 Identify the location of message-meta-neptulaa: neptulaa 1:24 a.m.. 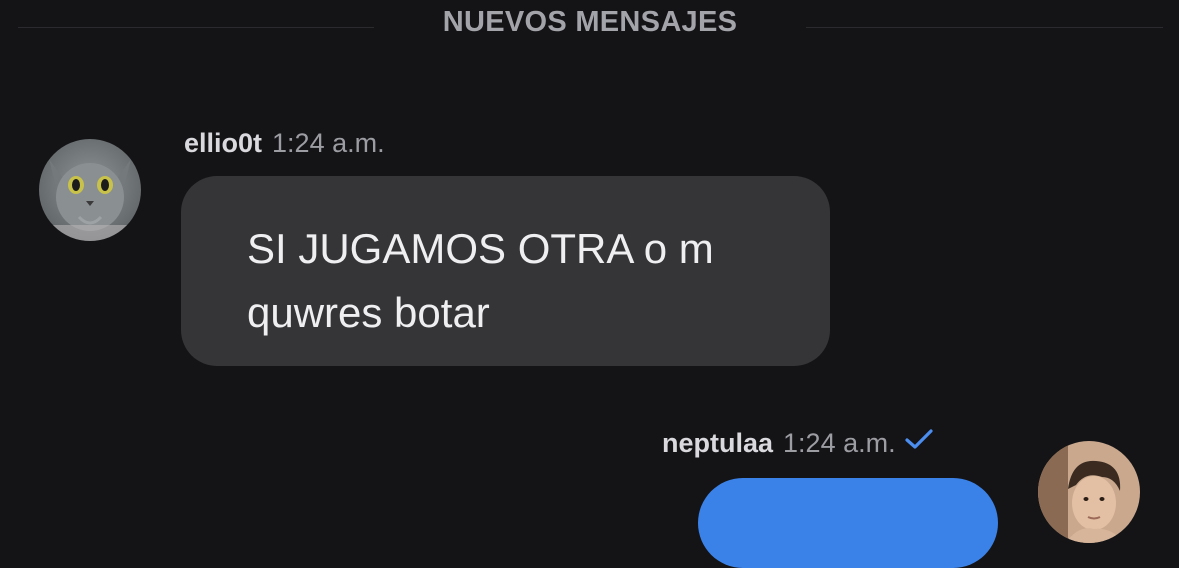
(798, 444).